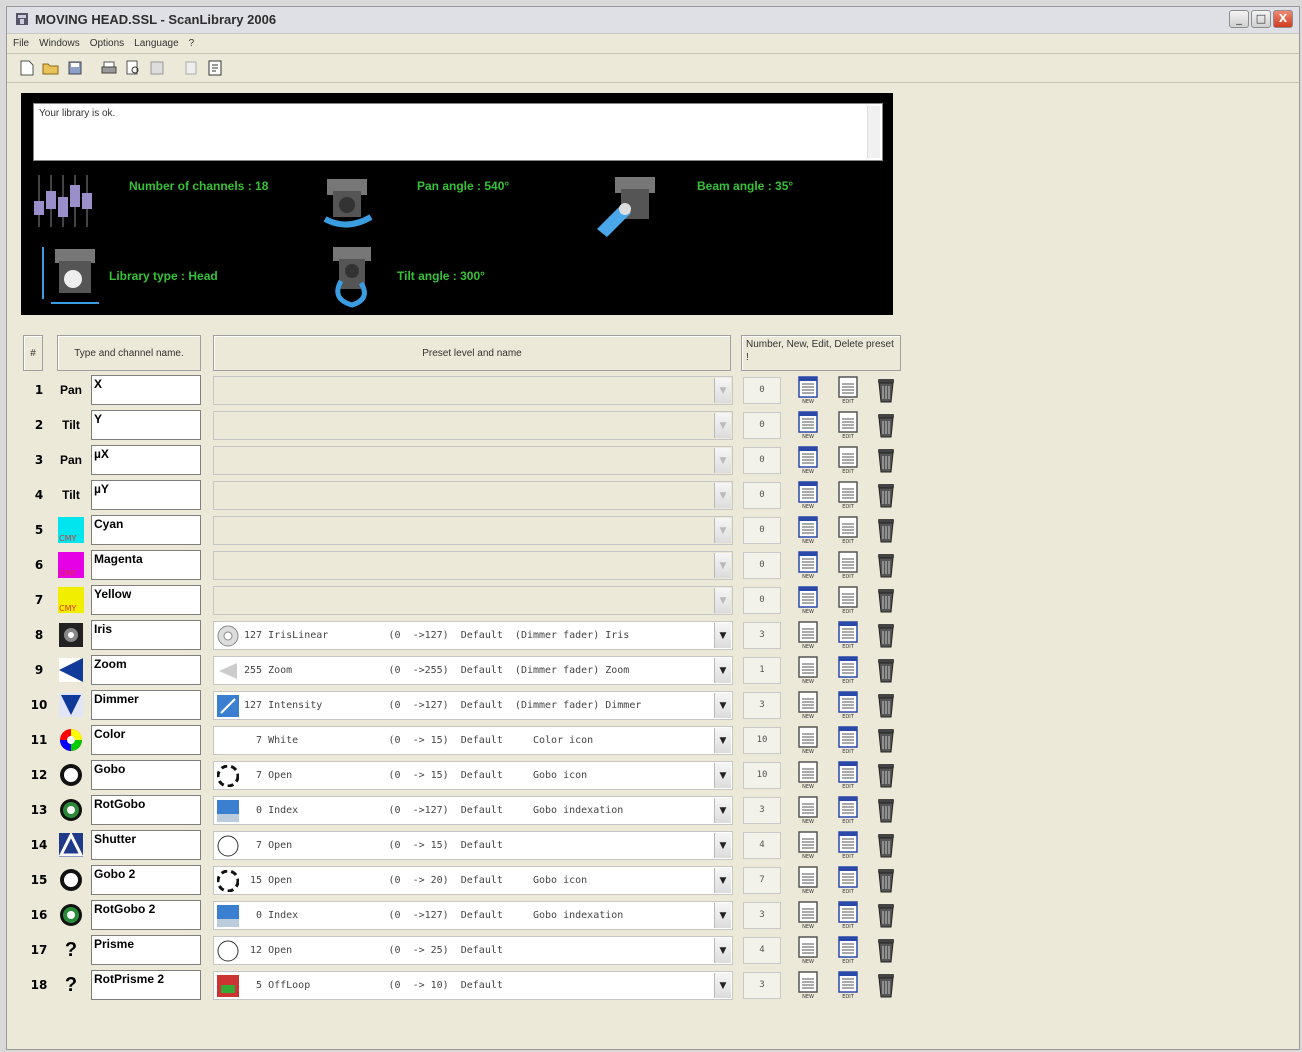 This screenshot has height=1052, width=1302. Describe the element at coordinates (146, 460) in the screenshot. I see `channel-name-field: µX` at that location.